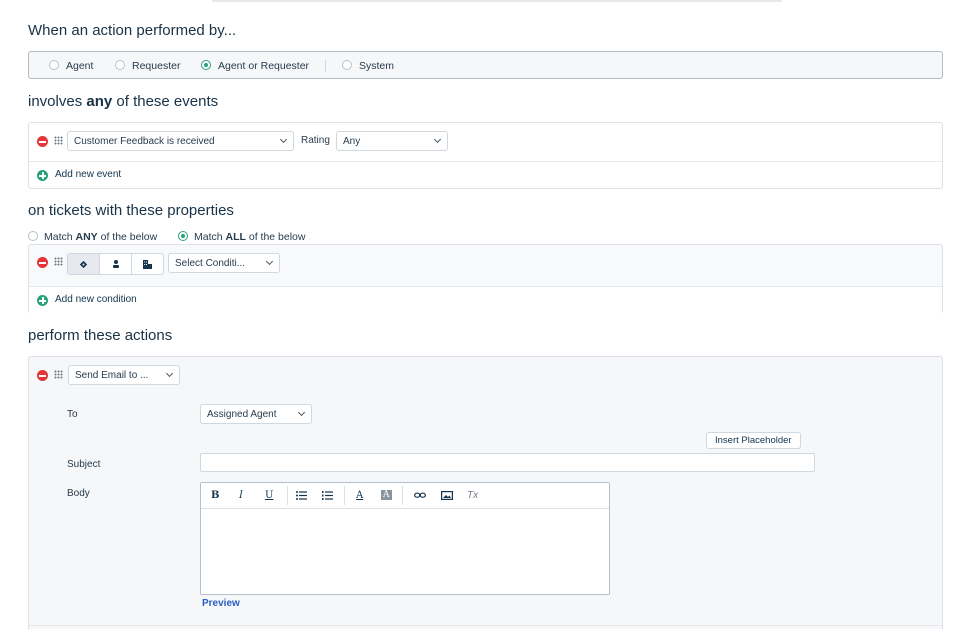 This screenshot has height=629, width=973. Describe the element at coordinates (327, 497) in the screenshot. I see `numbered-list-icon` at that location.